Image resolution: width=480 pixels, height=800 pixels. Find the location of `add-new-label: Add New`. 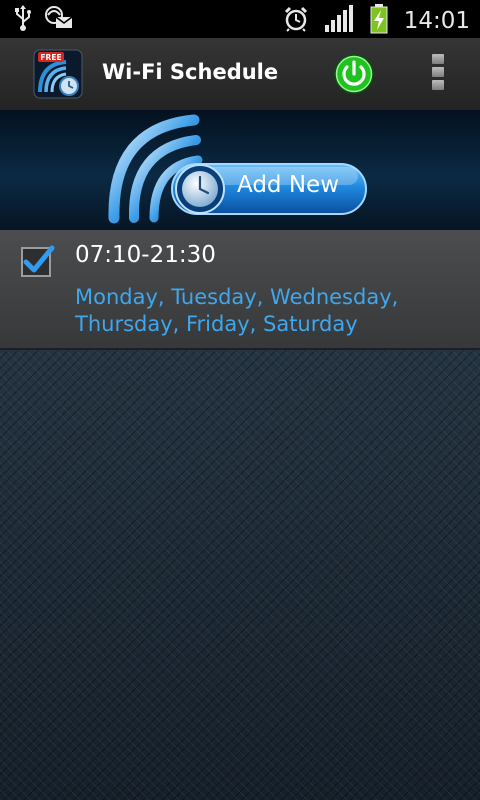

add-new-label: Add New is located at coordinates (288, 185).